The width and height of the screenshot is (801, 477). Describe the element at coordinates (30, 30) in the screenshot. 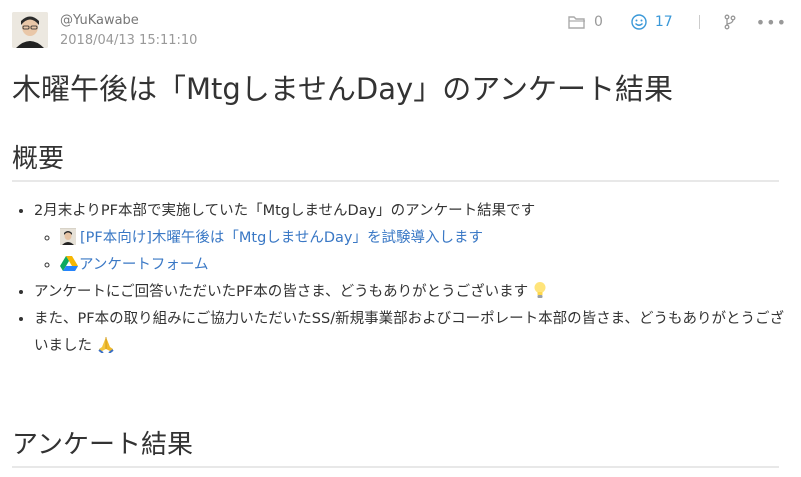

I see `avatar` at that location.